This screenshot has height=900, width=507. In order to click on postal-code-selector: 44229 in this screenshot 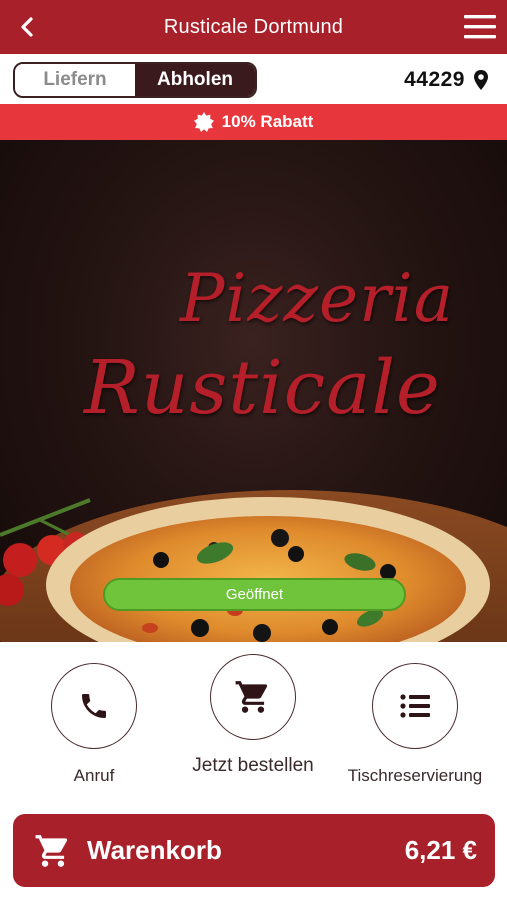, I will do `click(446, 80)`.